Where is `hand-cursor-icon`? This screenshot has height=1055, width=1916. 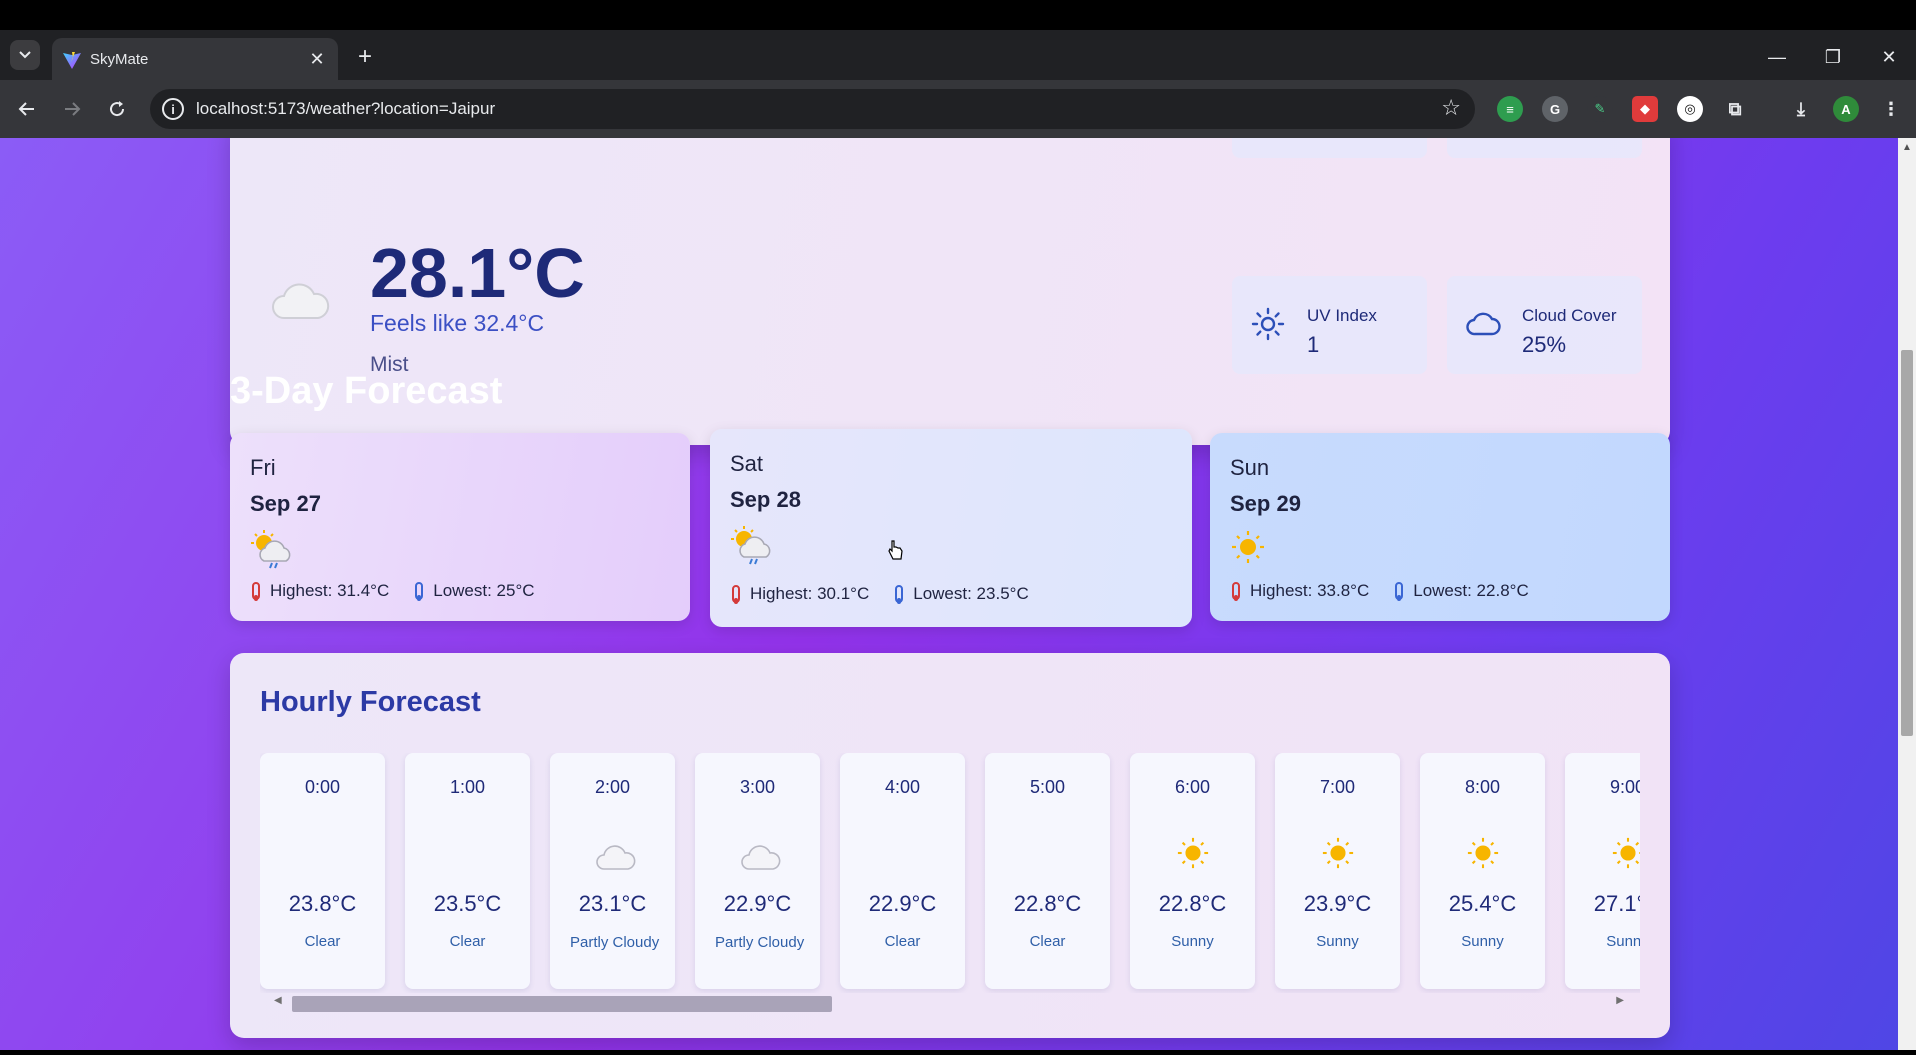 hand-cursor-icon is located at coordinates (895, 550).